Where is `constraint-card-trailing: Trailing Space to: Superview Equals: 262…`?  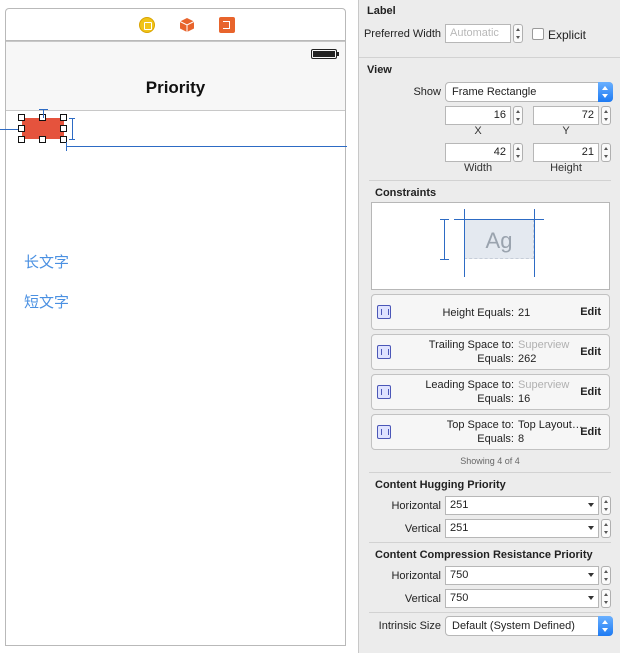 constraint-card-trailing: Trailing Space to: Superview Equals: 262… is located at coordinates (490, 352).